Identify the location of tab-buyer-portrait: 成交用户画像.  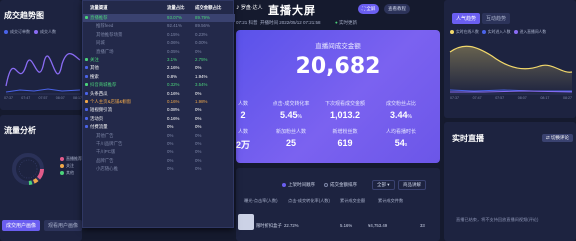
(21, 225).